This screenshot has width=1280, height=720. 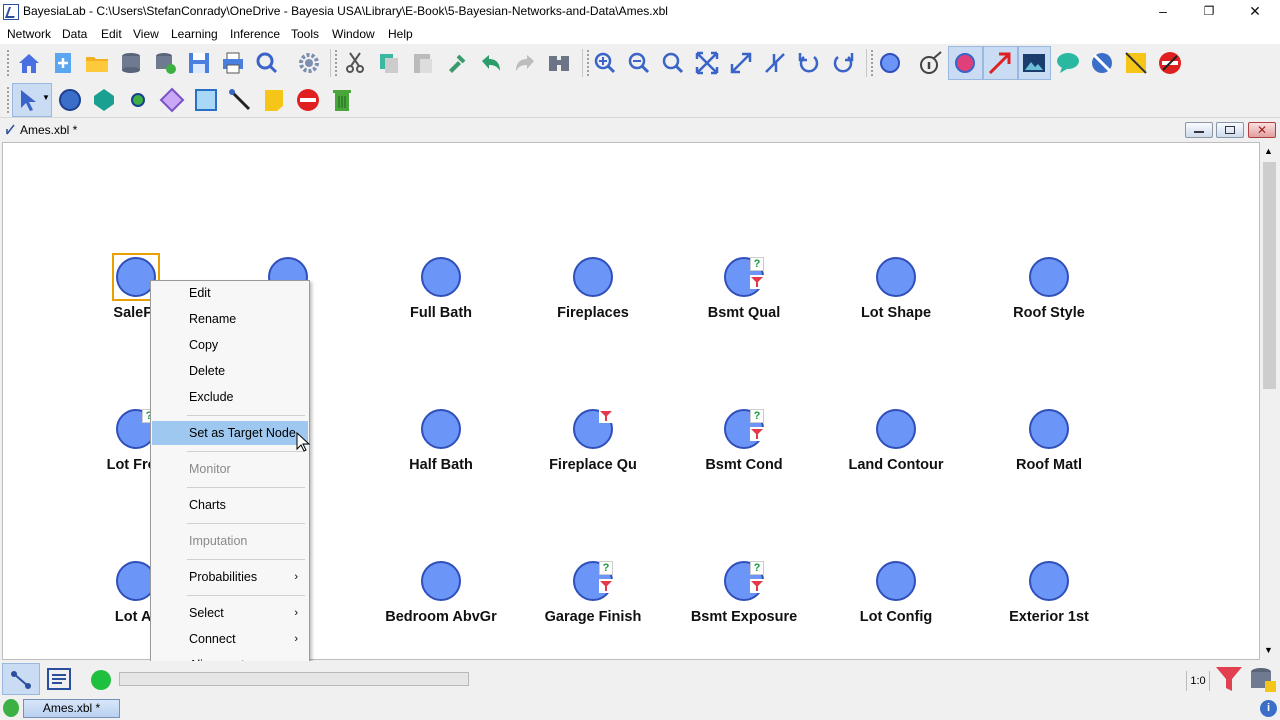 What do you see at coordinates (1102, 63) in the screenshot?
I see `hide-icon` at bounding box center [1102, 63].